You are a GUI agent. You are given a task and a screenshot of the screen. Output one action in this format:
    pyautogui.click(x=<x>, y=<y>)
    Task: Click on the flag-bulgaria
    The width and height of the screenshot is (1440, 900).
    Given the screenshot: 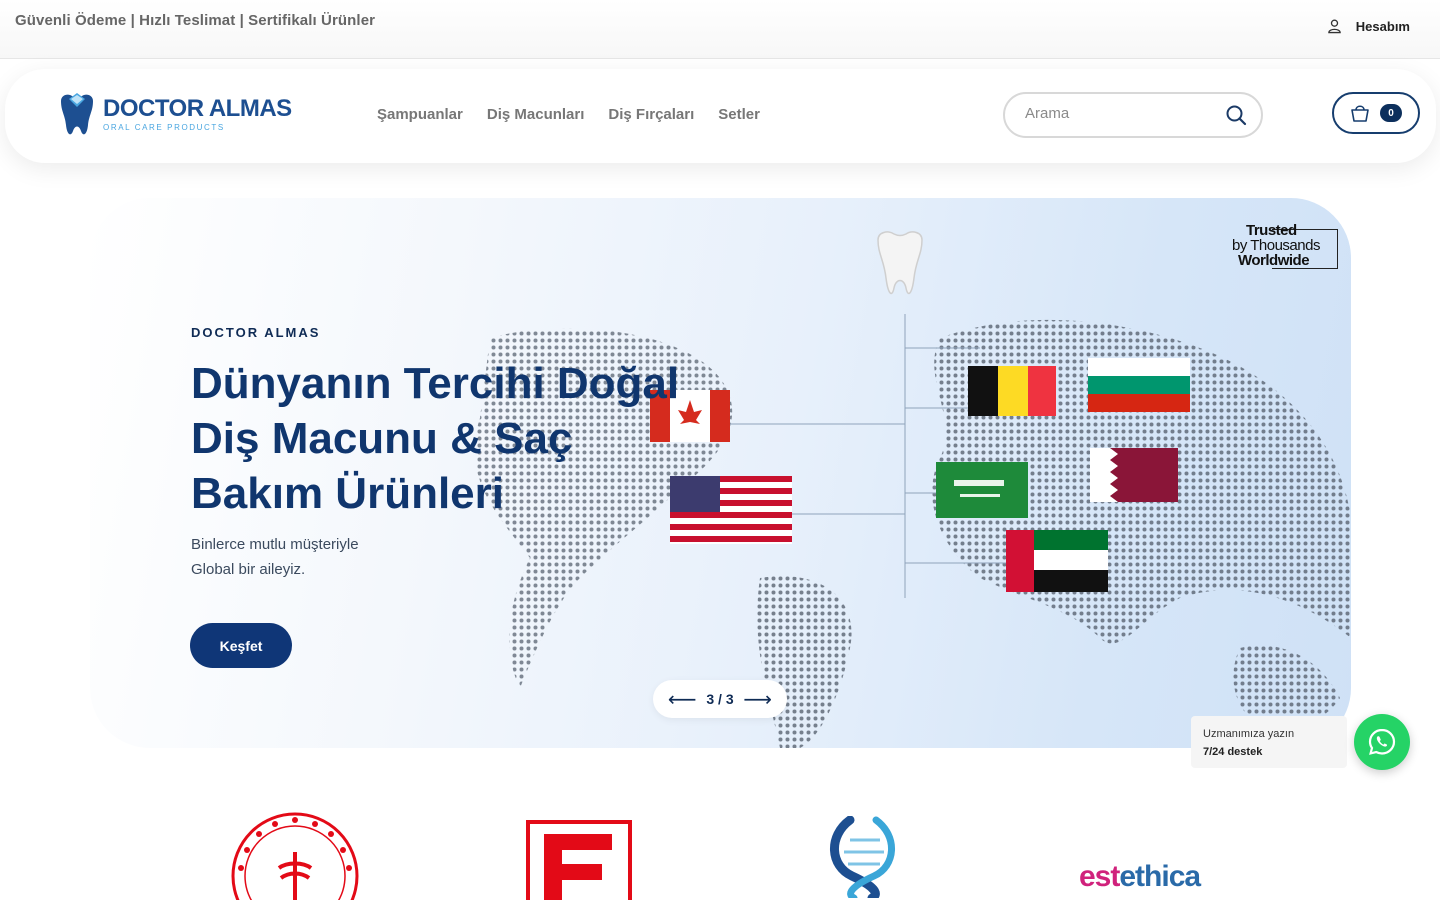 What is the action you would take?
    pyautogui.click(x=1139, y=385)
    